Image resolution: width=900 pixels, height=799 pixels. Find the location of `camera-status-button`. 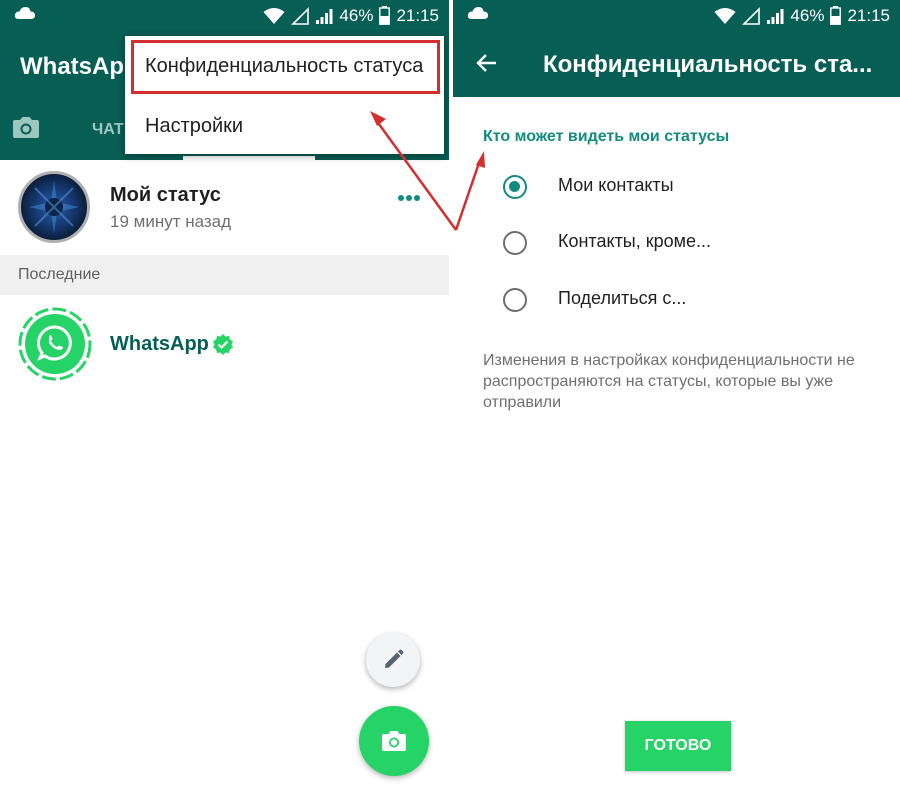

camera-status-button is located at coordinates (394, 741).